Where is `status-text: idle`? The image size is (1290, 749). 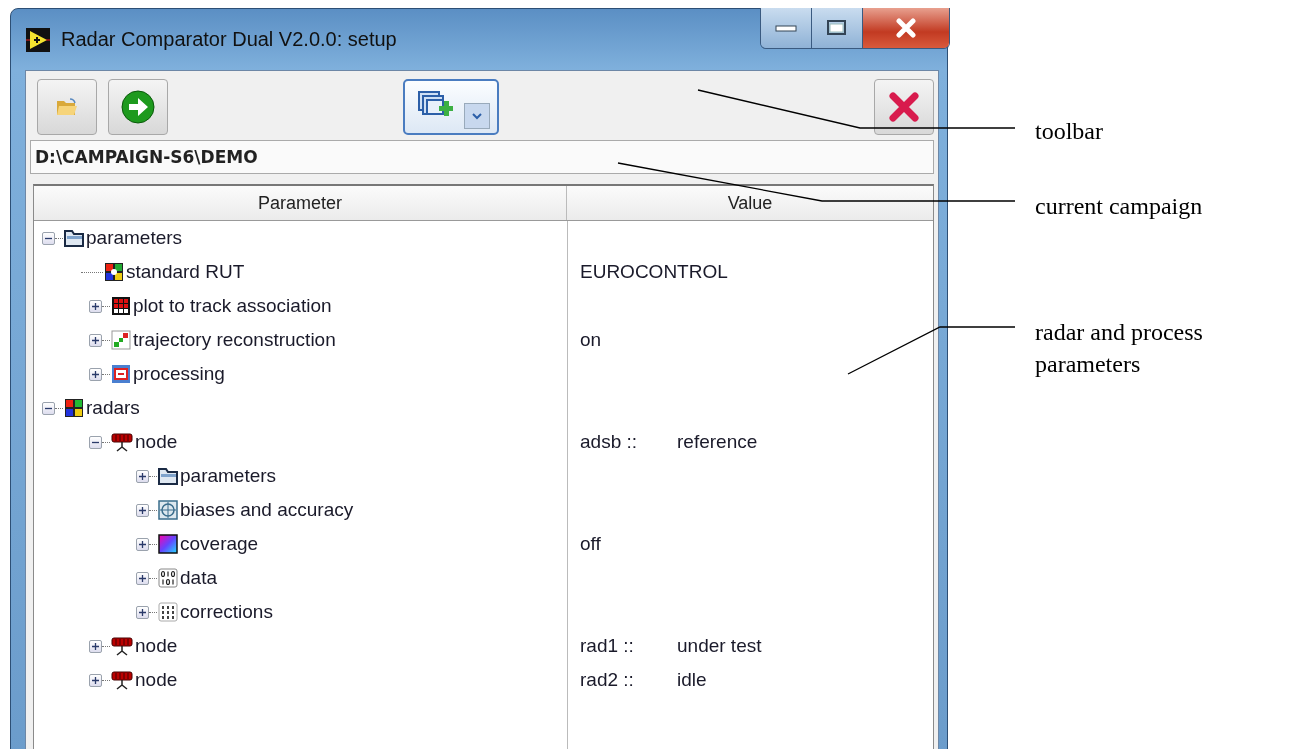
status-text: idle is located at coordinates (692, 680).